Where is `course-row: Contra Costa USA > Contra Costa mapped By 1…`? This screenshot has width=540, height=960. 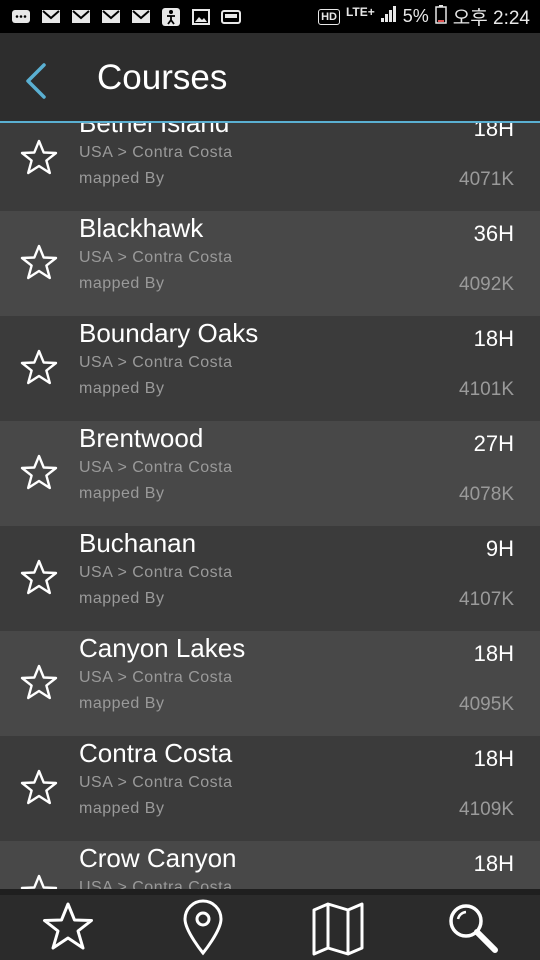 course-row: Contra Costa USA > Contra Costa mapped By 1… is located at coordinates (270, 788).